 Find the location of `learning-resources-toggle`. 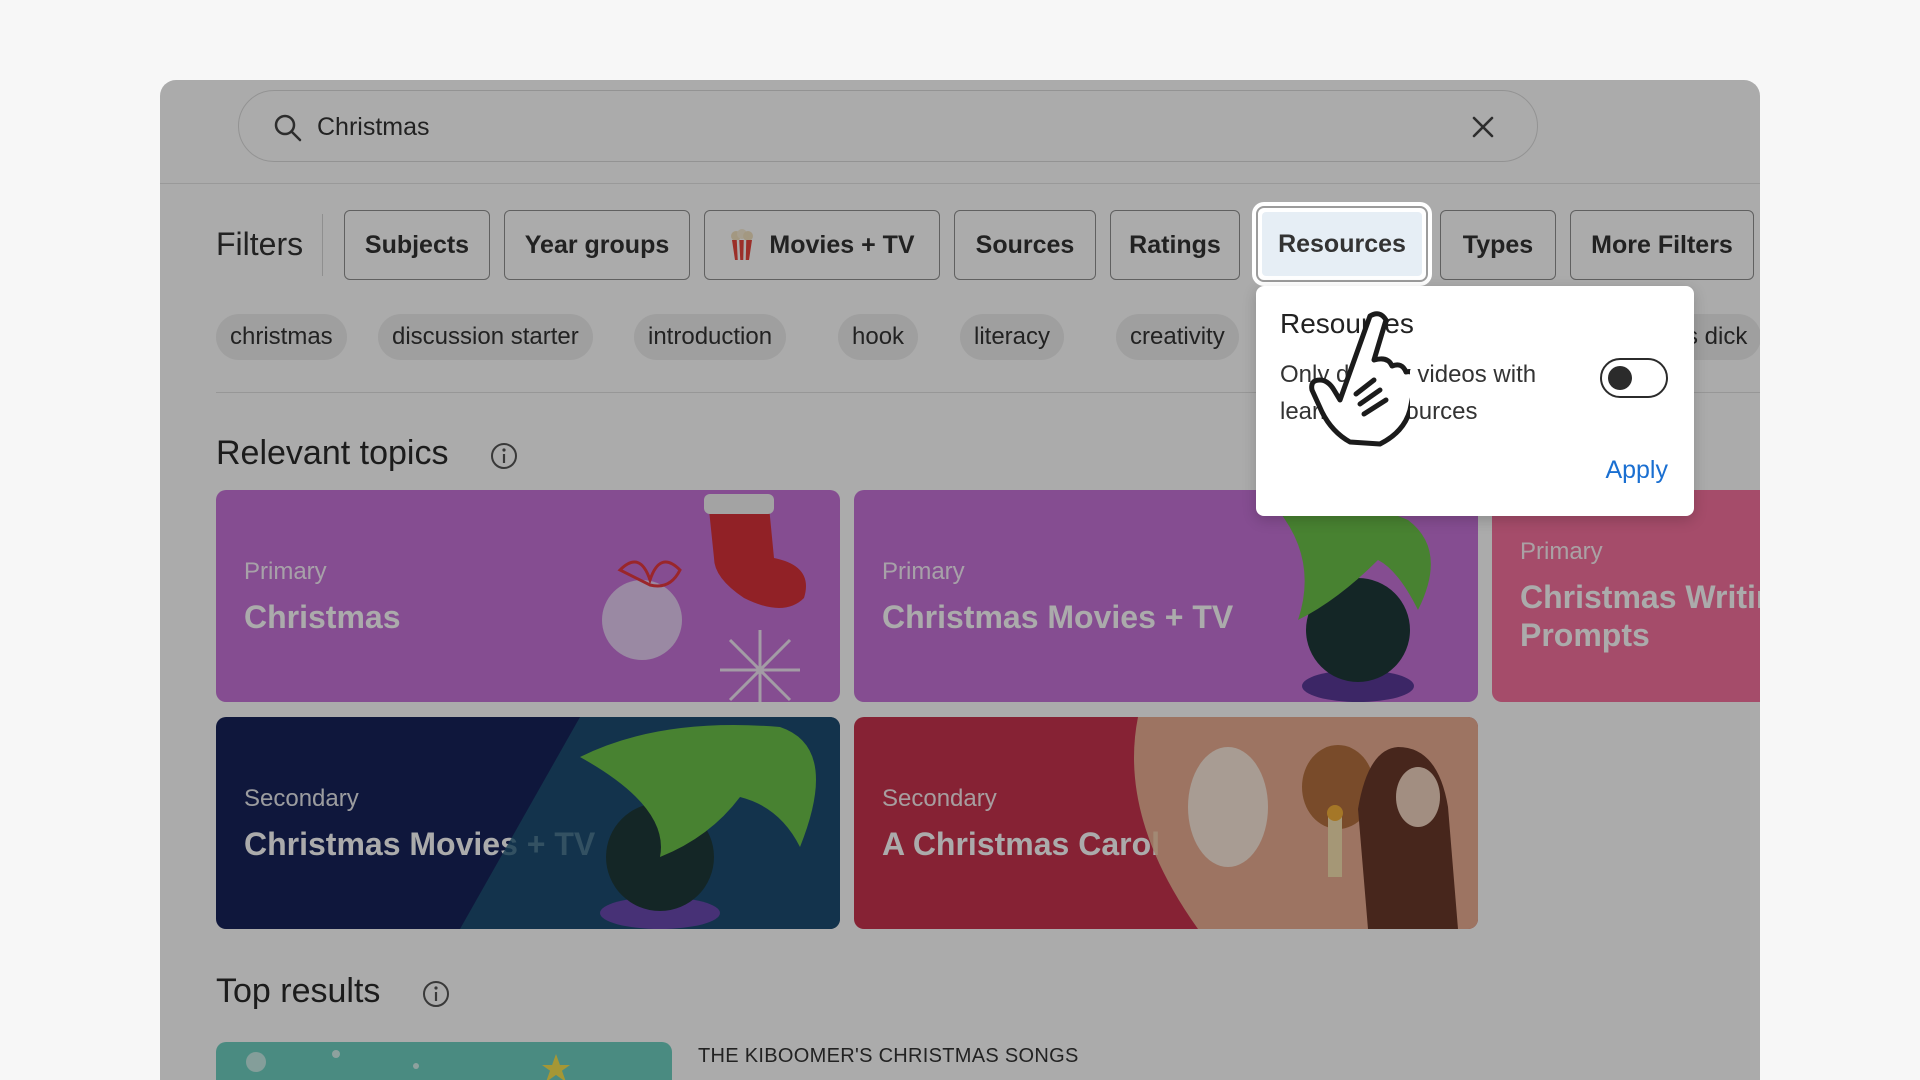

learning-resources-toggle is located at coordinates (1634, 378).